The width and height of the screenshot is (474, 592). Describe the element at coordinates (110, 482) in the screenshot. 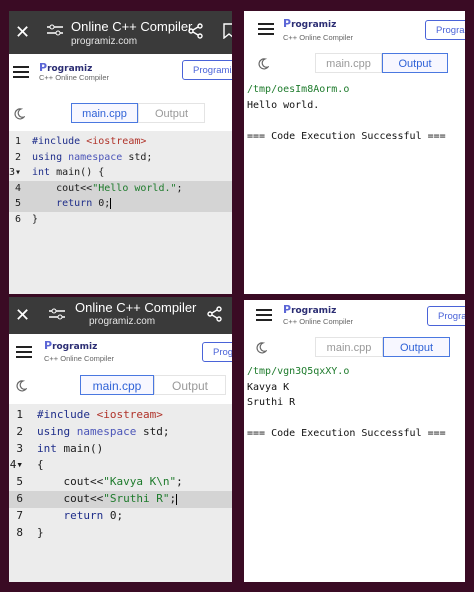

I see `code-text: cout<<"Kavya K\n";` at that location.